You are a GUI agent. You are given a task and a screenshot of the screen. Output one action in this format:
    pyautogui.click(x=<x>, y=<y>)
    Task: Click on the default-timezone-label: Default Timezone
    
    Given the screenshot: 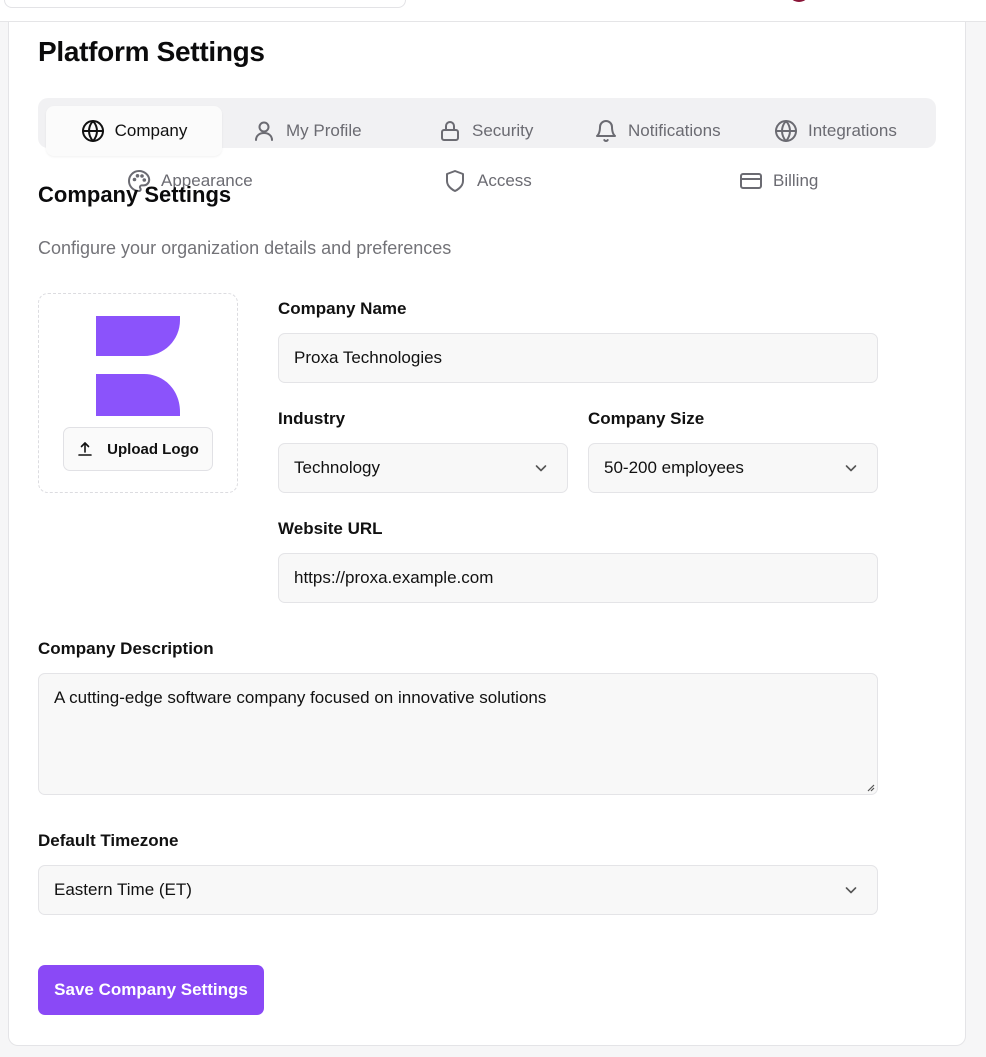 What is the action you would take?
    pyautogui.click(x=108, y=840)
    